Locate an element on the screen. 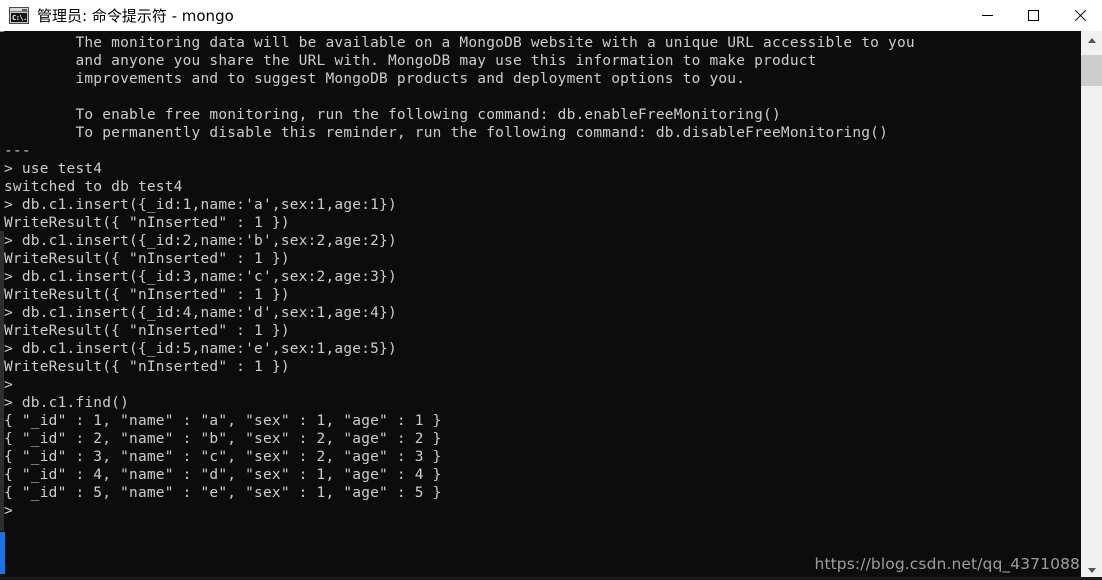  maximize-button is located at coordinates (1033, 15).